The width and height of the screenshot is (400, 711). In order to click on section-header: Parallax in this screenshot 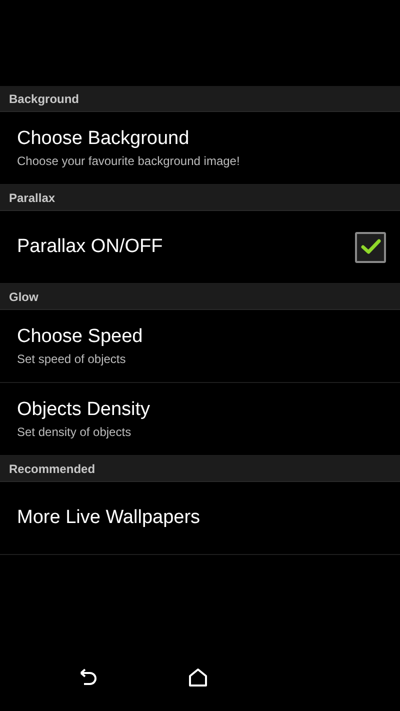, I will do `click(200, 198)`.